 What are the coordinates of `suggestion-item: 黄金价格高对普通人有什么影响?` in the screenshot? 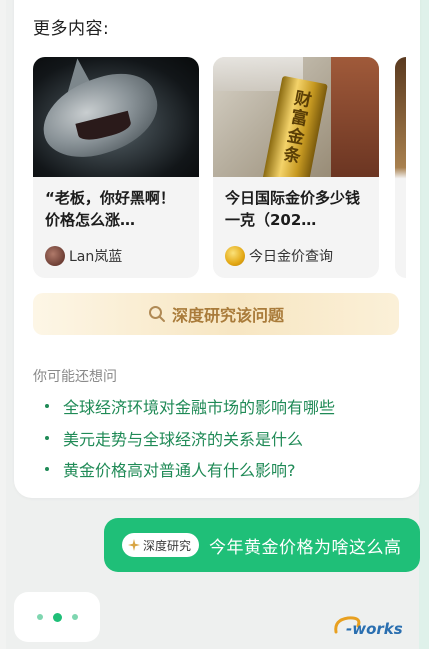 It's located at (170, 469).